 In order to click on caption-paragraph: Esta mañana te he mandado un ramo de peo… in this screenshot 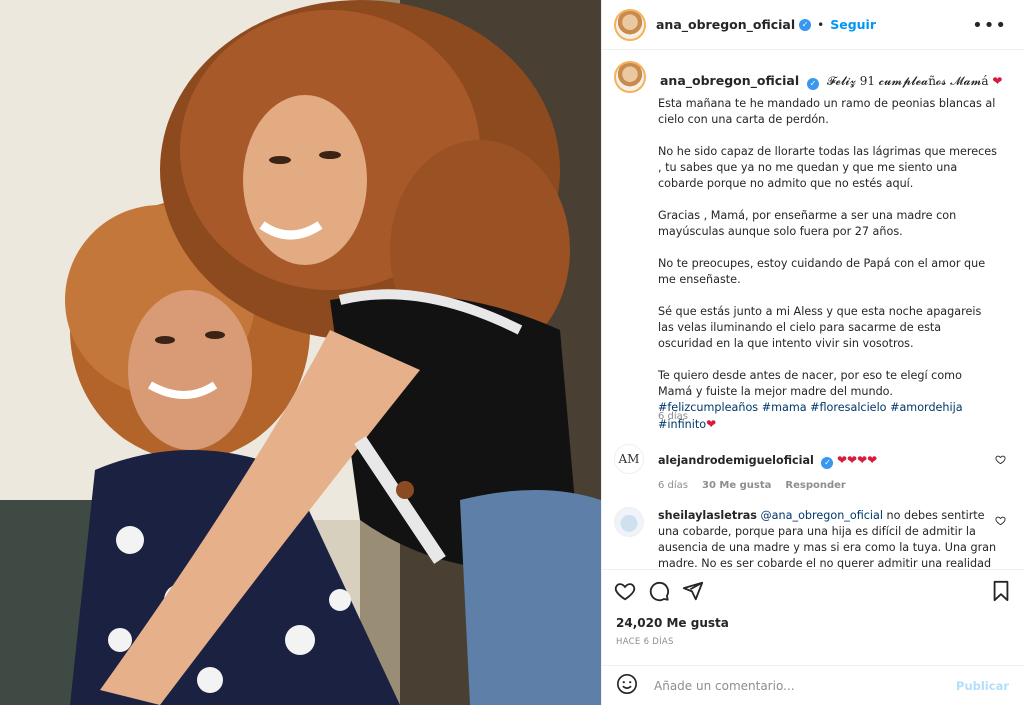, I will do `click(827, 111)`.